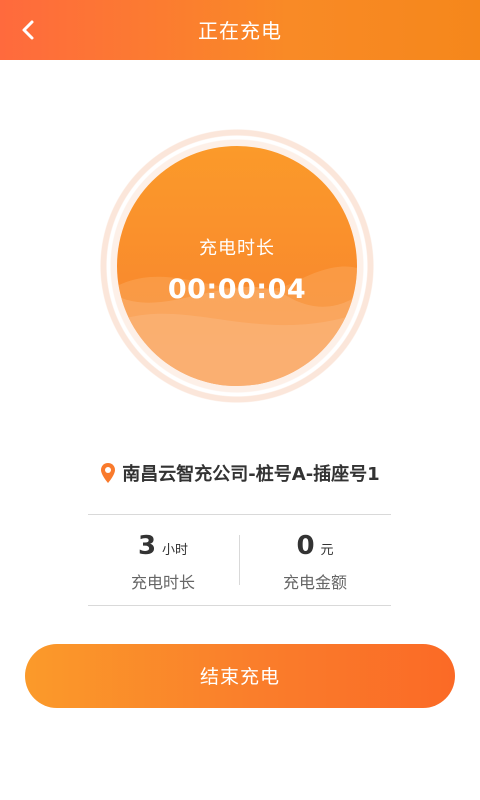 Image resolution: width=480 pixels, height=800 pixels. I want to click on amount-stat: 0元 充电金额, so click(315, 560).